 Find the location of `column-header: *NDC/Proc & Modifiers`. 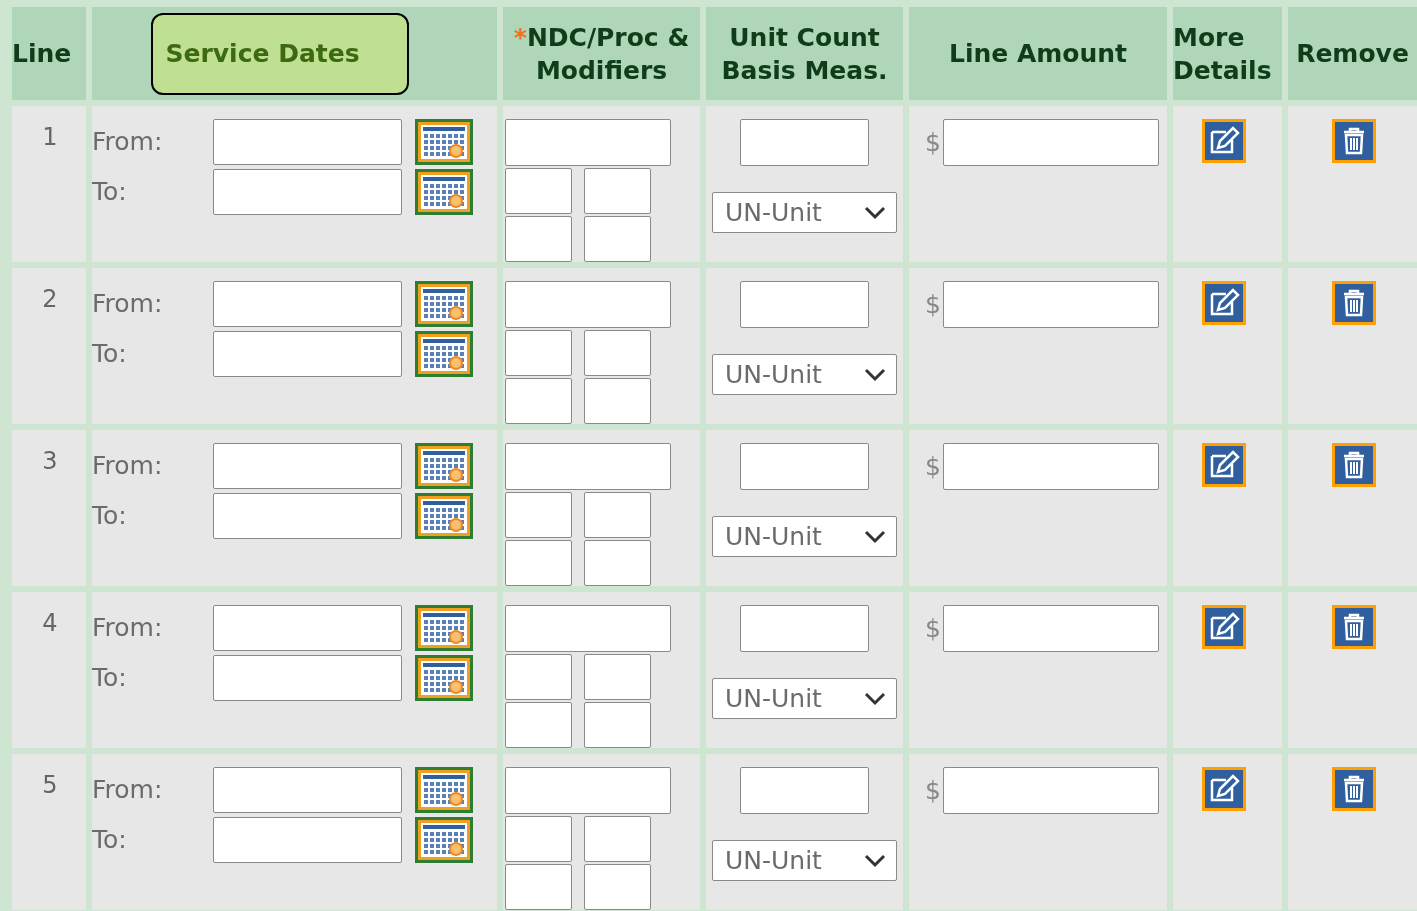

column-header: *NDC/Proc & Modifiers is located at coordinates (601, 54).